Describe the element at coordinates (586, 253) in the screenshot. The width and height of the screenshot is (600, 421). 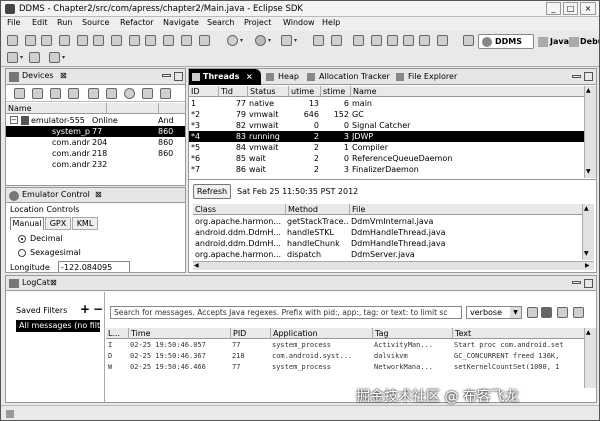
I see `stack-scroll-down-icon: ▼` at that location.